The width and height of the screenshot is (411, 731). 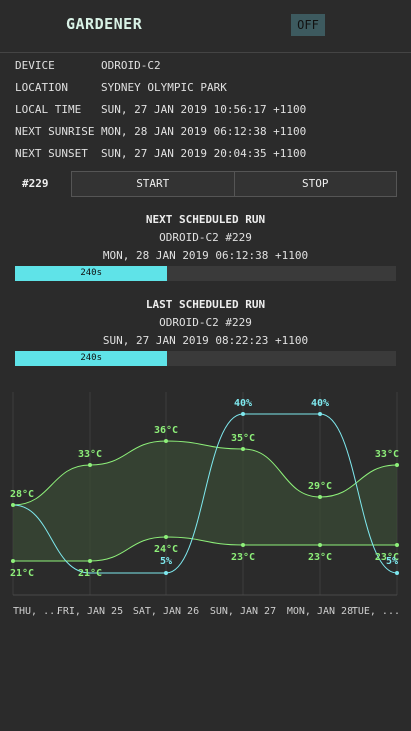 I want to click on app-header: GARDENER OFF, so click(x=205, y=26).